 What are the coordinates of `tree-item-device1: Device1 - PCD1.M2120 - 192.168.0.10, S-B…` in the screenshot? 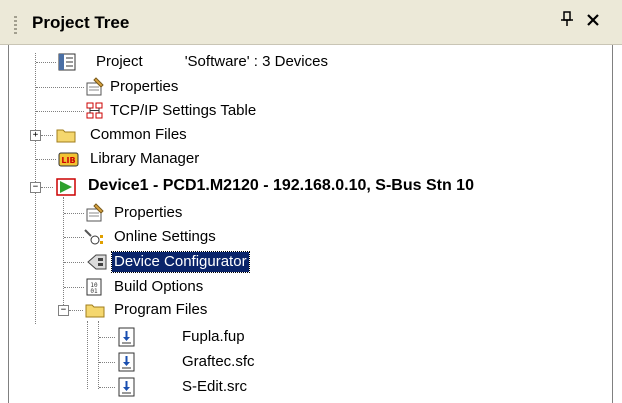 It's located at (281, 186).